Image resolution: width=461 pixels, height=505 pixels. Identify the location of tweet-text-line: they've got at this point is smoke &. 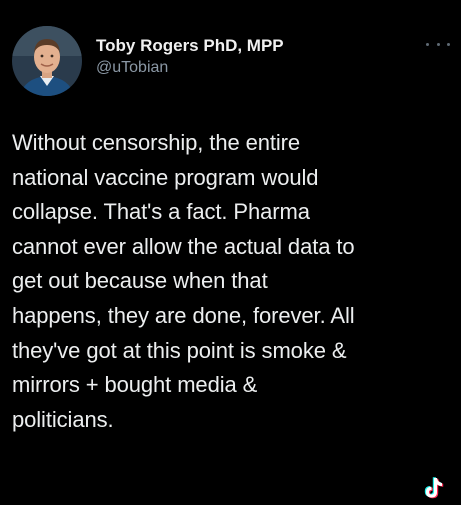
(179, 350).